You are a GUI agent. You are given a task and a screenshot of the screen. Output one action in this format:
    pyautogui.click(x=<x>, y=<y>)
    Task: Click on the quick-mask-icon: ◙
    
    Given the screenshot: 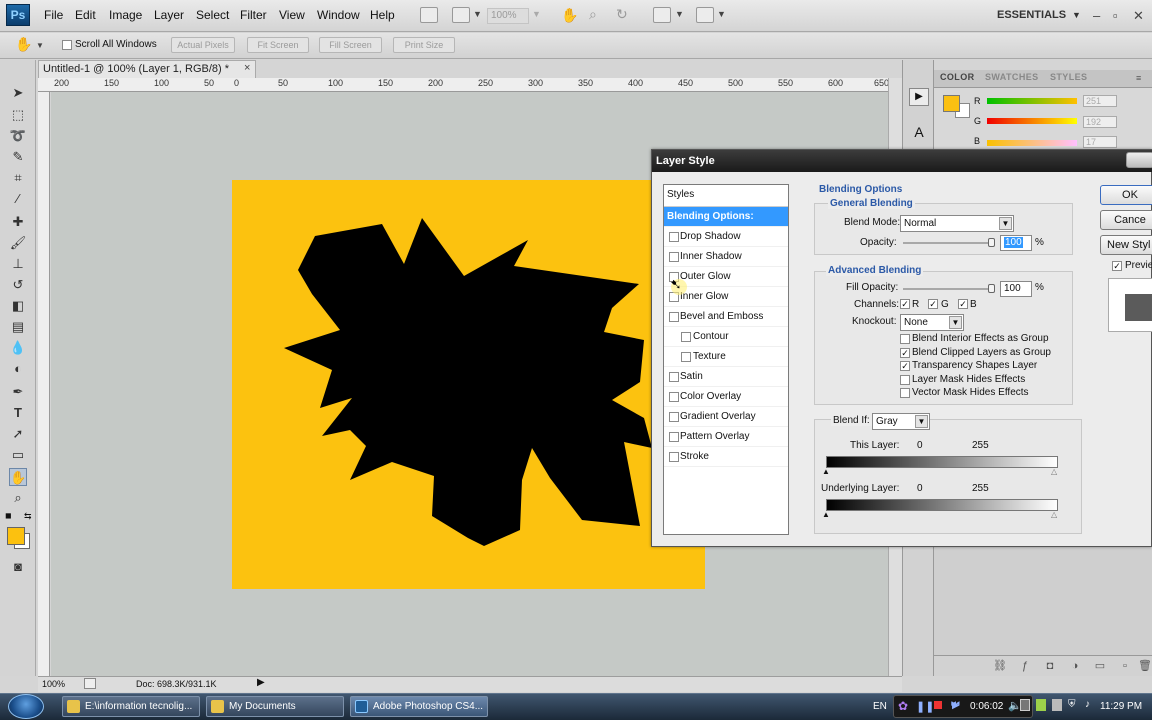 What is the action you would take?
    pyautogui.click(x=18, y=567)
    